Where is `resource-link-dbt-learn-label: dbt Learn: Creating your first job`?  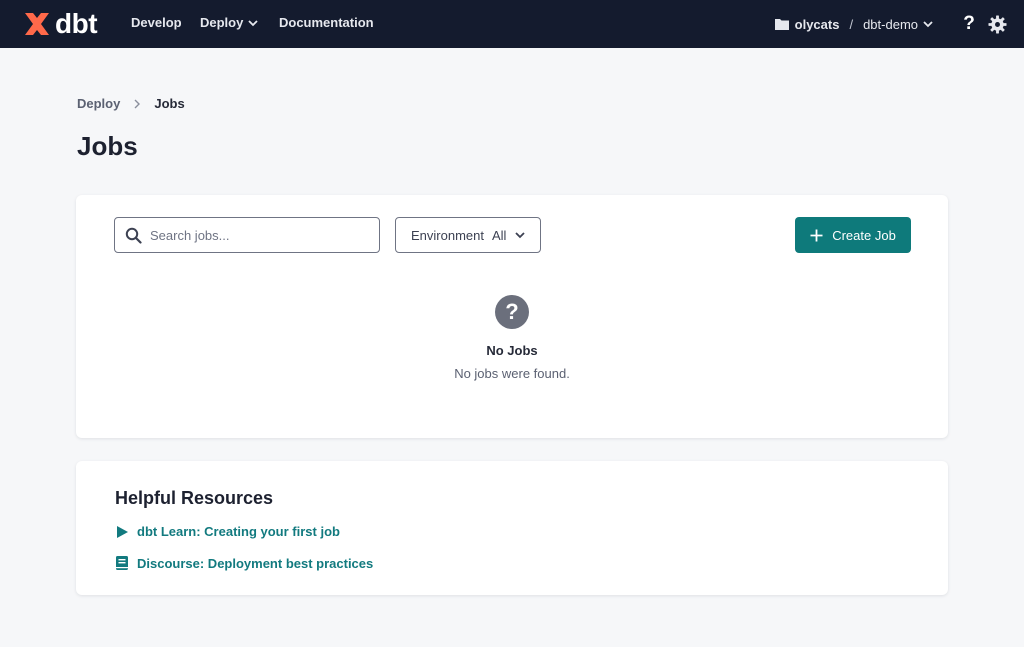 resource-link-dbt-learn-label: dbt Learn: Creating your first job is located at coordinates (238, 531).